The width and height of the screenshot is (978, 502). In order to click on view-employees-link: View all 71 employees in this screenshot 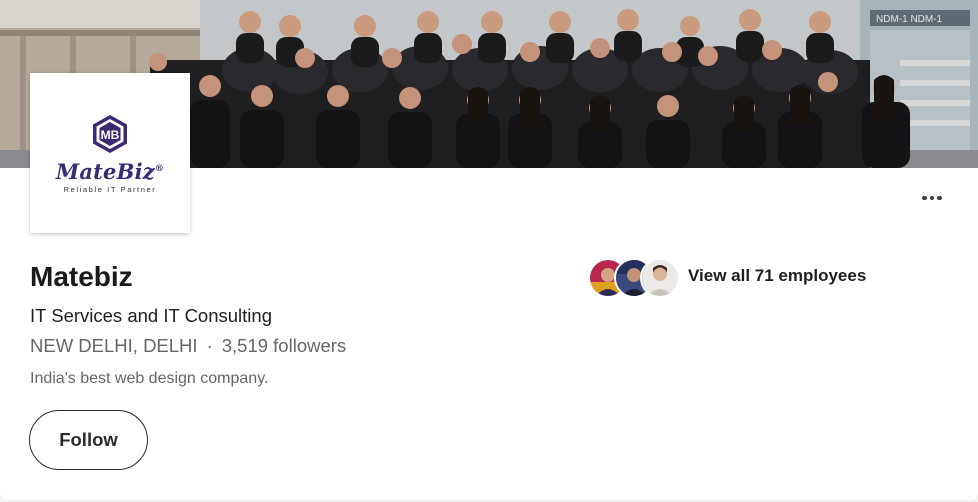, I will do `click(727, 277)`.